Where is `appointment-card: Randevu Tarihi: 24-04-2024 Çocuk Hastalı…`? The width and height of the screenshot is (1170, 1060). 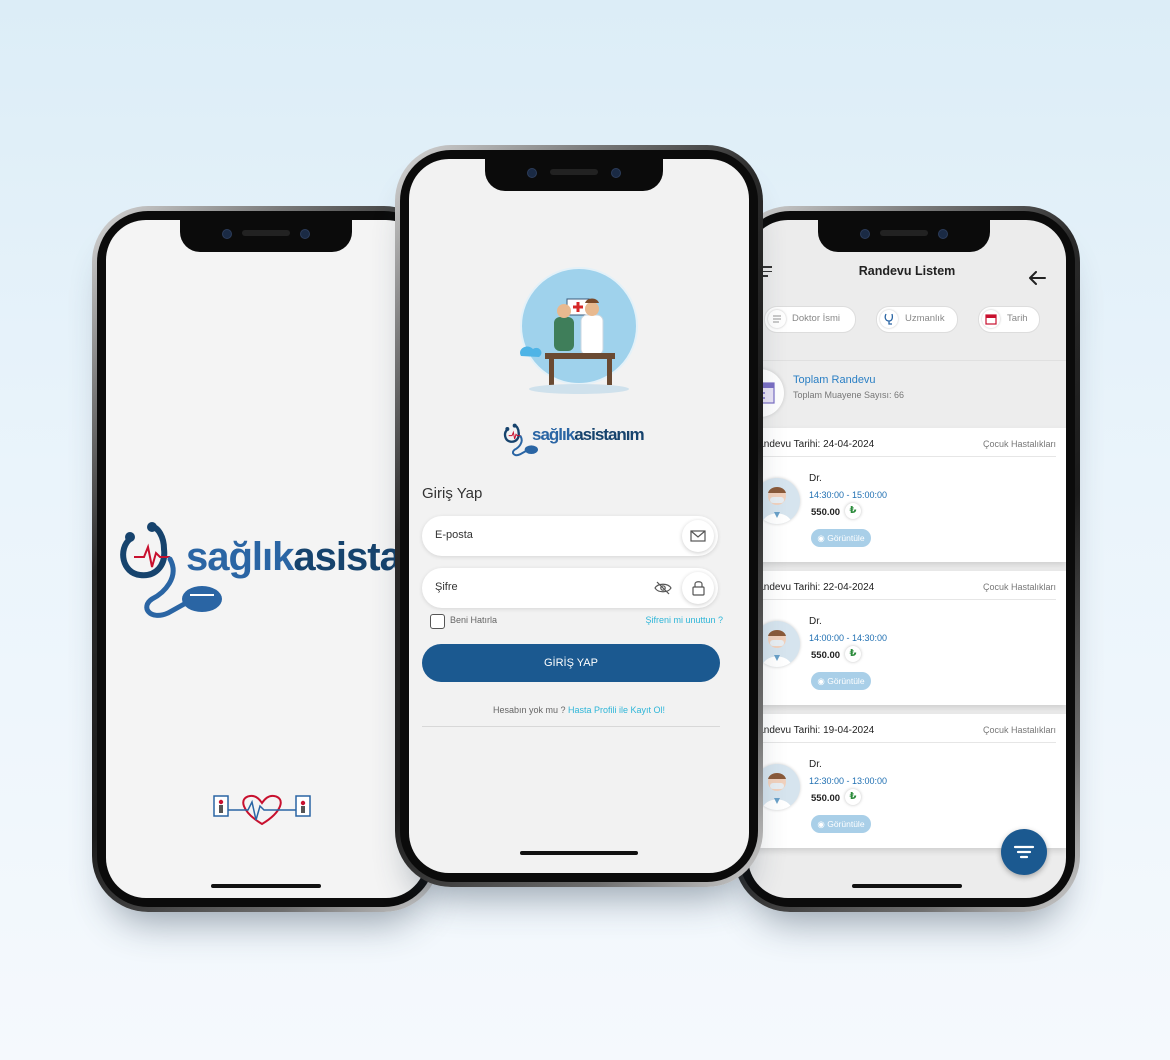 appointment-card: Randevu Tarihi: 24-04-2024 Çocuk Hastalı… is located at coordinates (907, 495).